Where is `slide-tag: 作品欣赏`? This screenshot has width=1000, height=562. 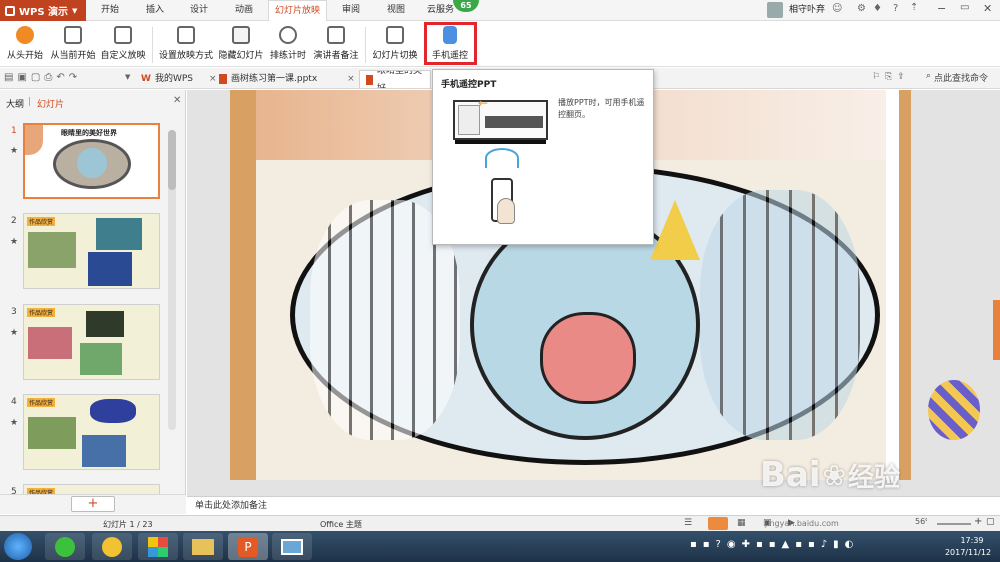
slide-tag: 作品欣赏 is located at coordinates (41, 402).